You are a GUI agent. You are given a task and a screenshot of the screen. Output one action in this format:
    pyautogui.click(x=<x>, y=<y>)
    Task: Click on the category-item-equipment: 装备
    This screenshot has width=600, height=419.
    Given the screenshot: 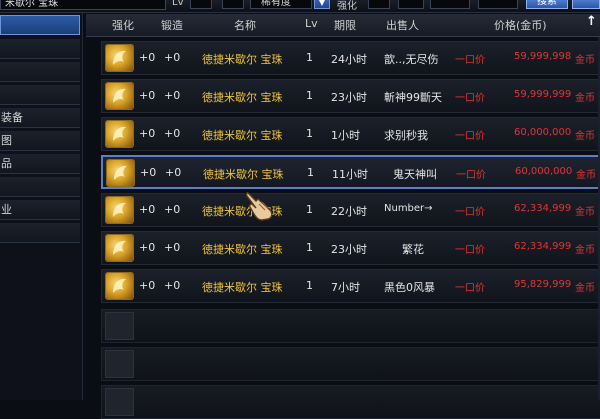 What is the action you would take?
    pyautogui.click(x=40, y=118)
    